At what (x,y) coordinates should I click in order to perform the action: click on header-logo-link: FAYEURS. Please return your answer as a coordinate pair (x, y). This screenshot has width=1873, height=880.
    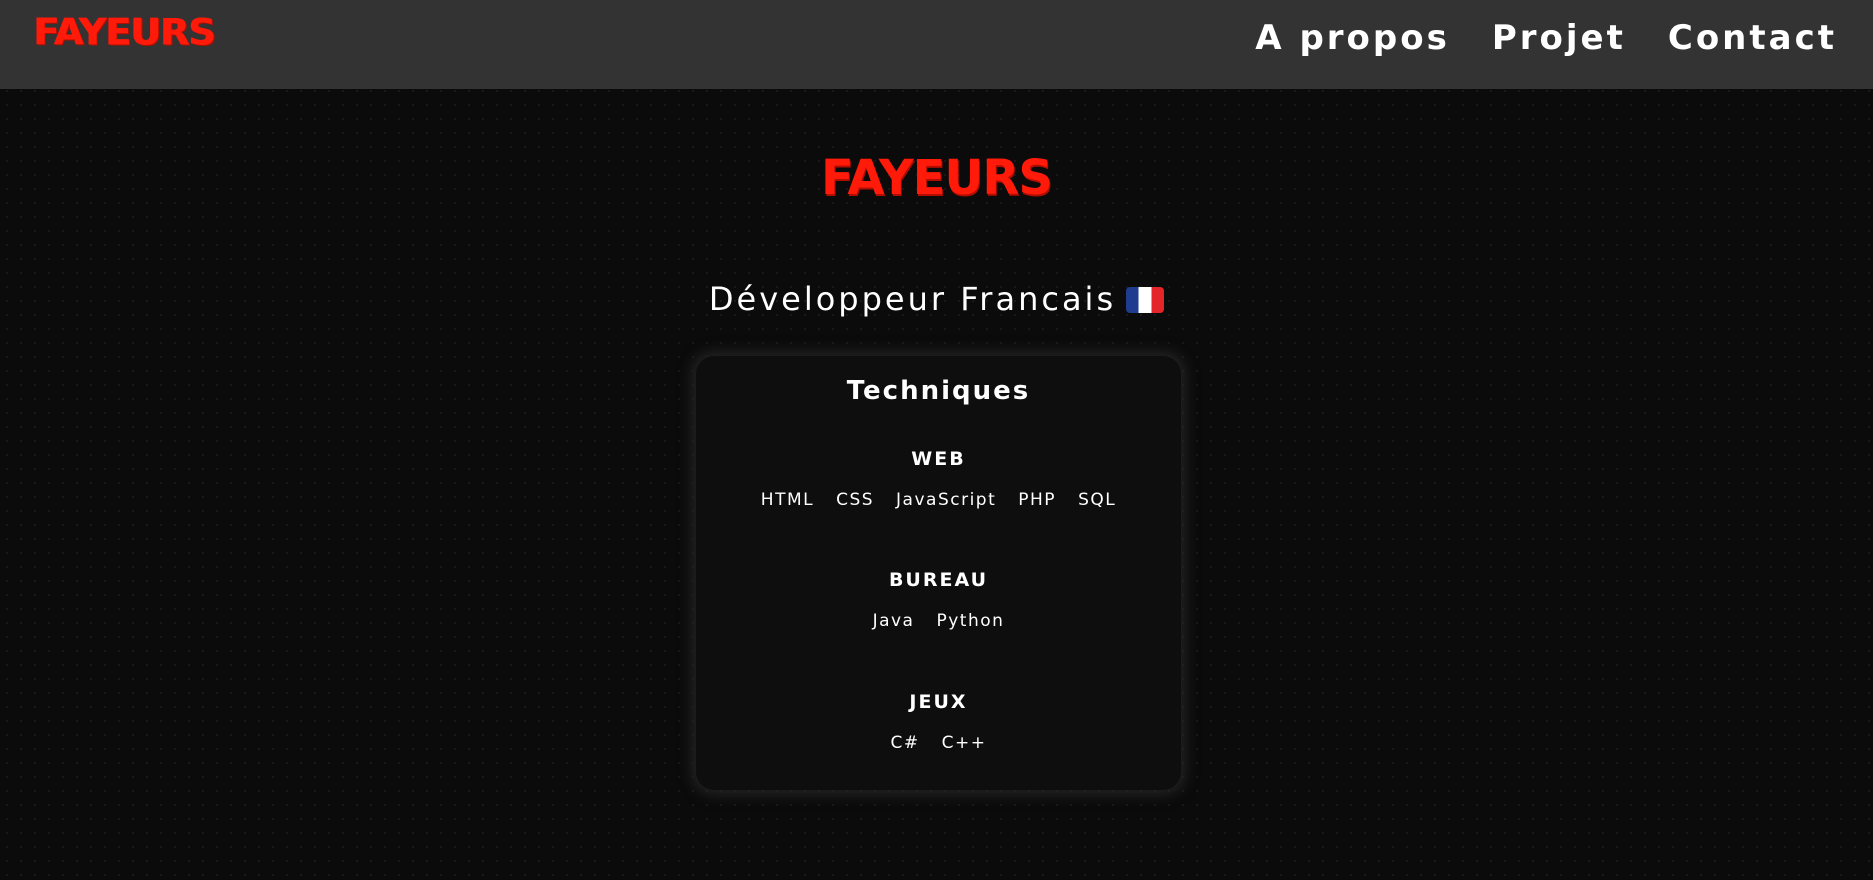
    Looking at the image, I should click on (125, 32).